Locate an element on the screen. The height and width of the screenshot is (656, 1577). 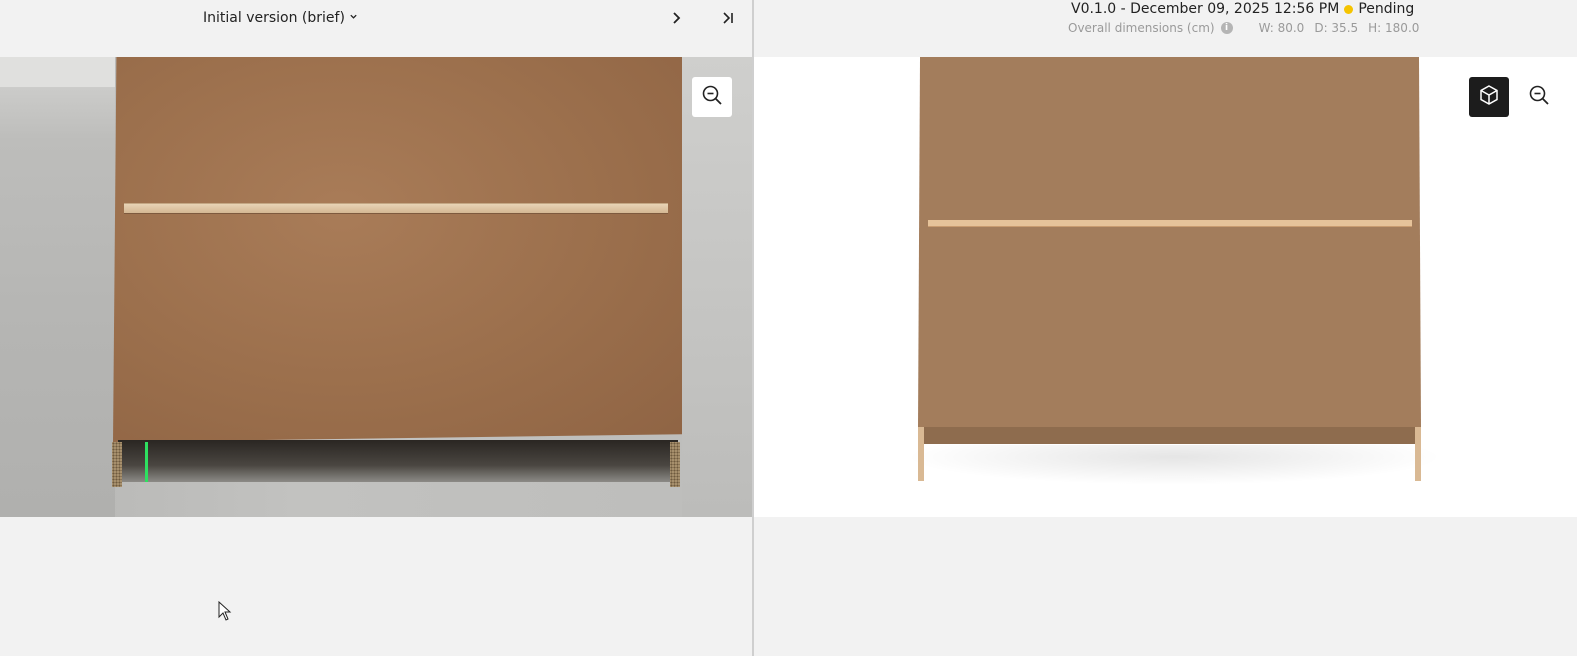
skip-to-end-icon is located at coordinates (728, 19).